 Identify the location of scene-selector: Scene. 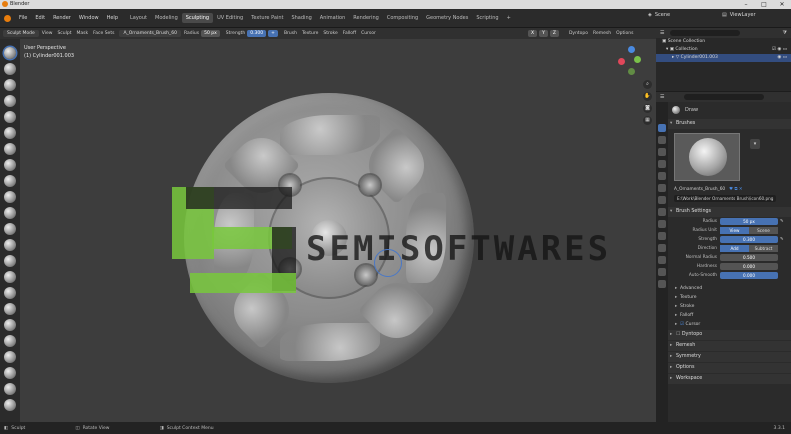
(662, 15).